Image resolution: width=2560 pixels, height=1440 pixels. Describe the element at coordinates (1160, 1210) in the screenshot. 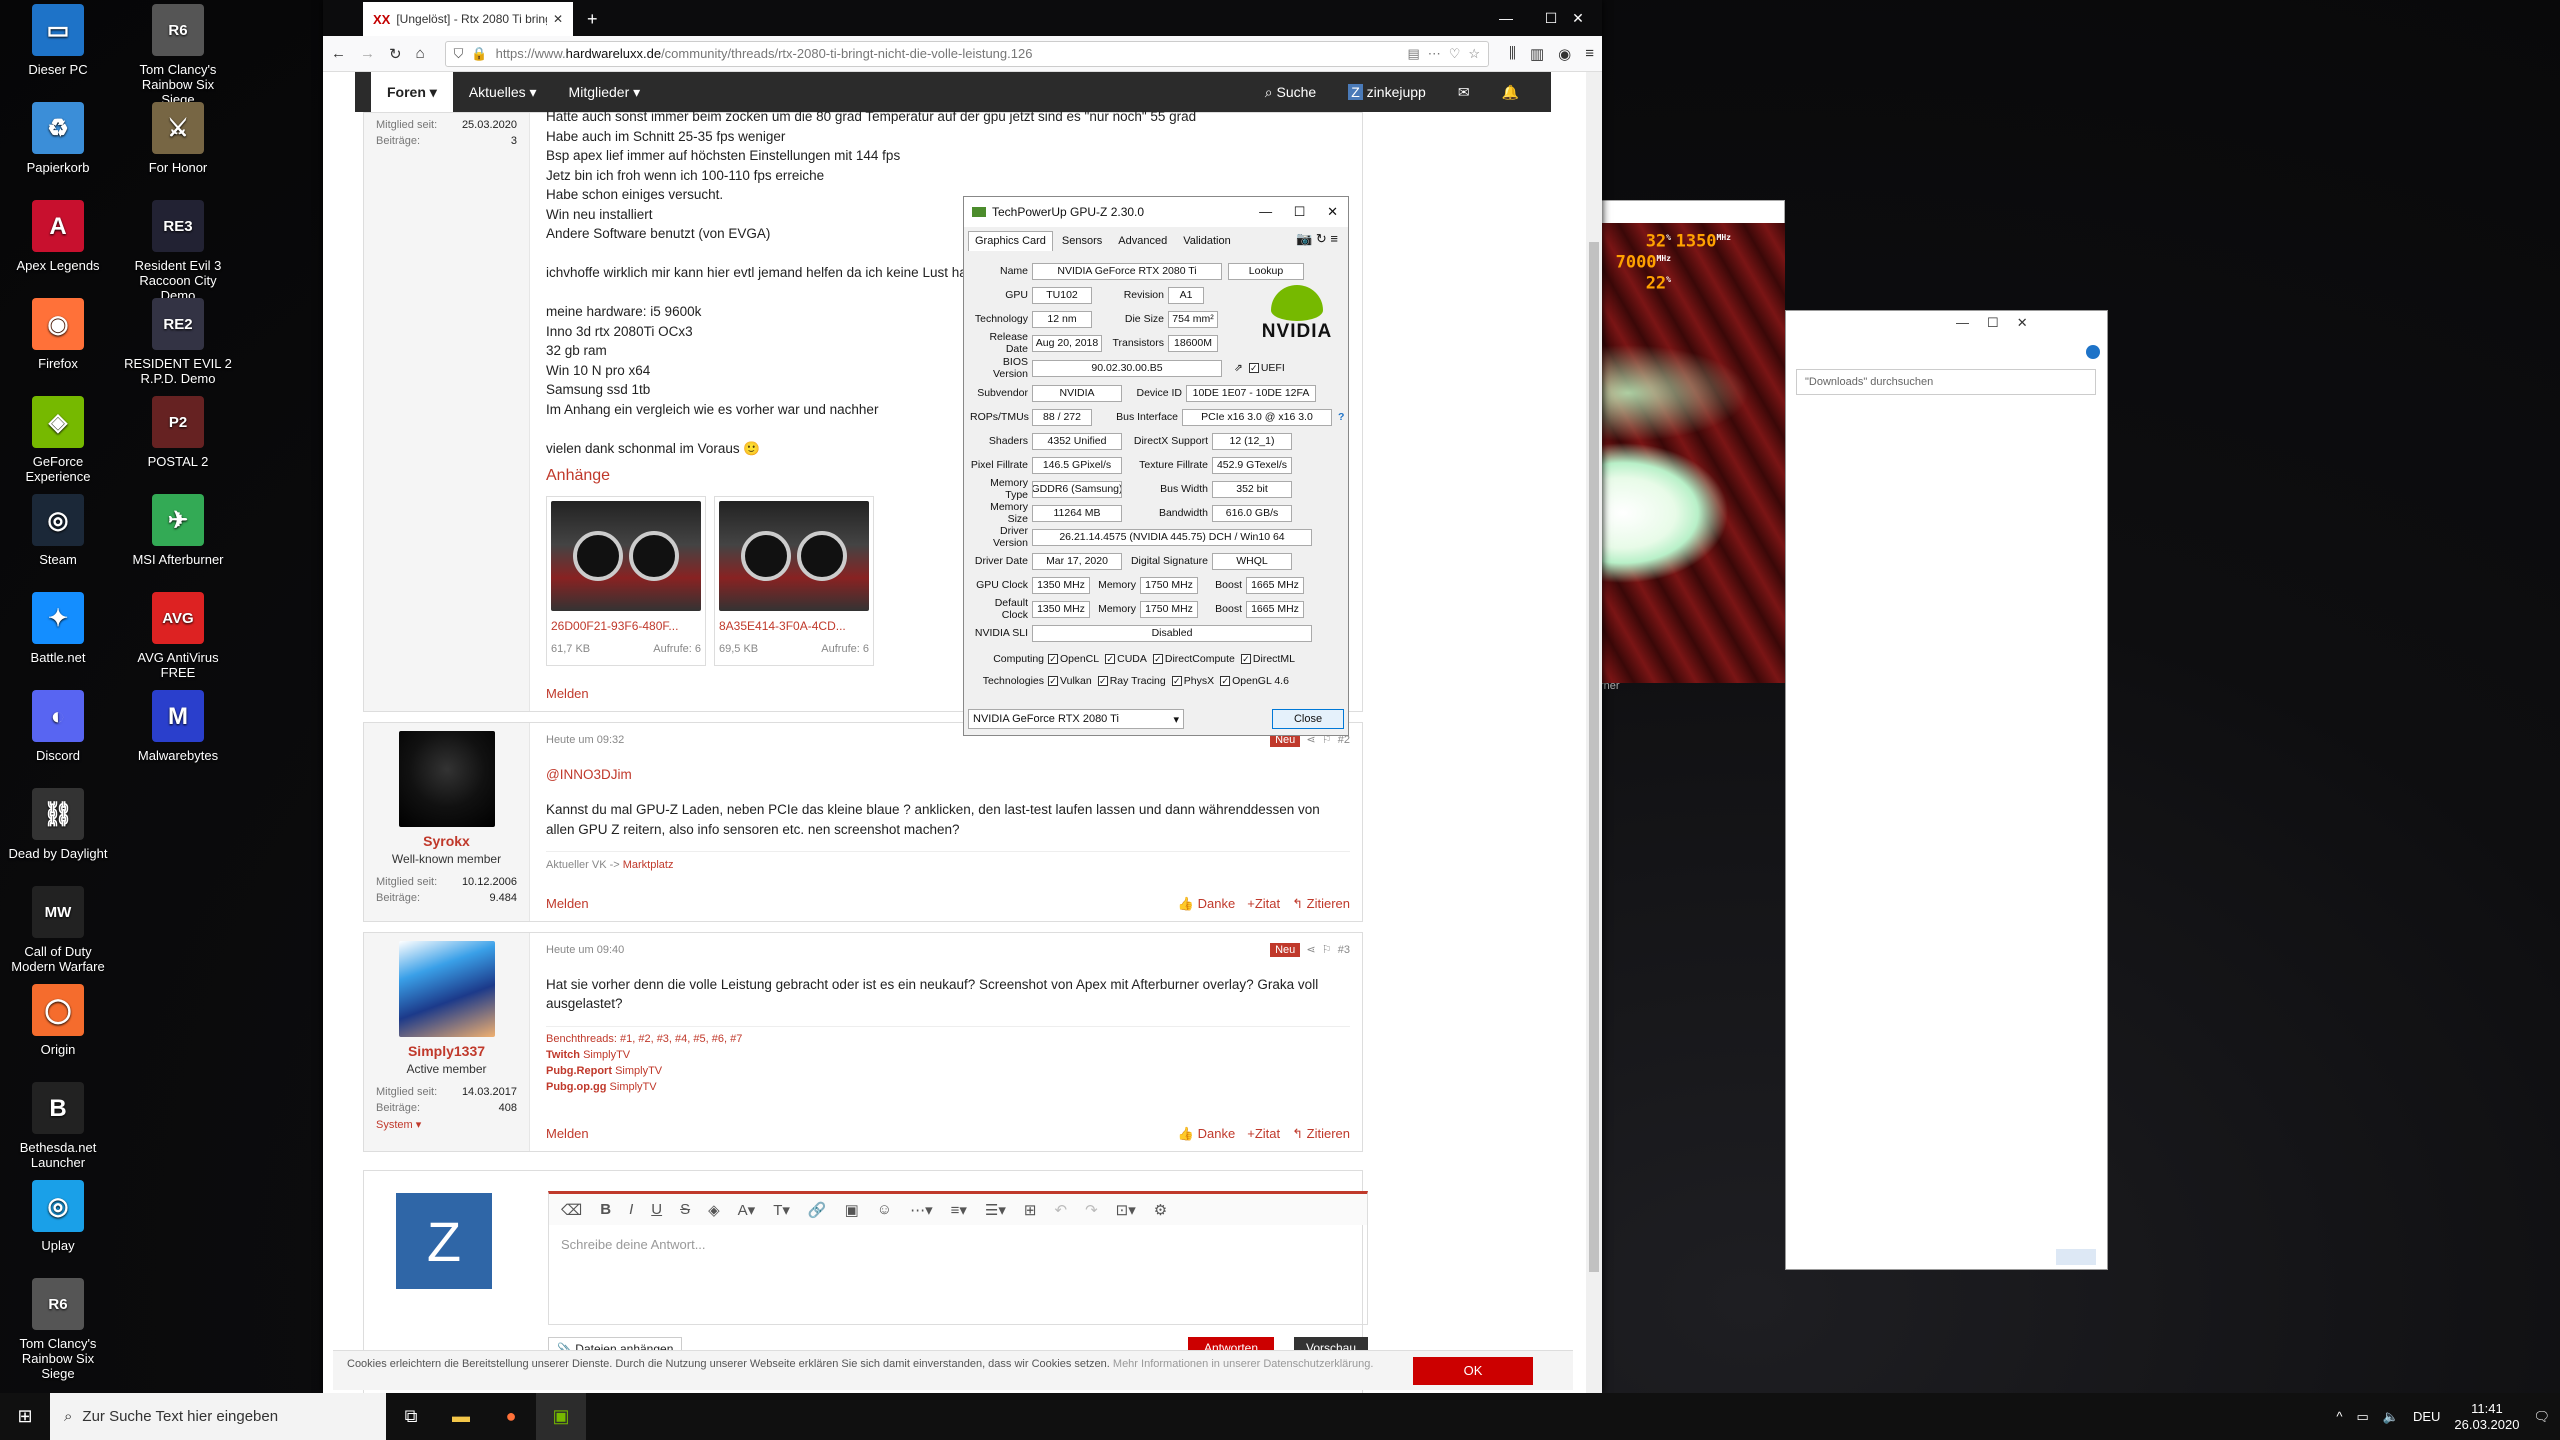

I see `gear-icon: ⚙` at that location.